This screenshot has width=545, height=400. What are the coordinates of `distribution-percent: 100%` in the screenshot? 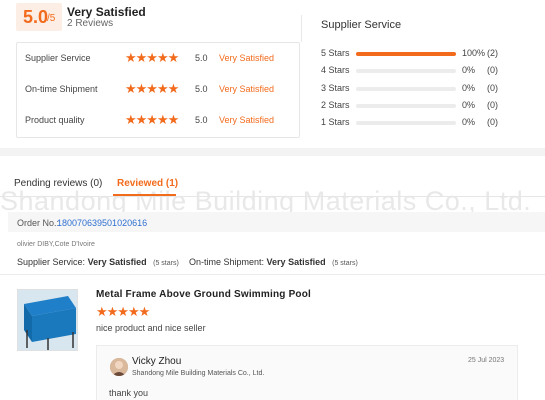 It's located at (474, 53).